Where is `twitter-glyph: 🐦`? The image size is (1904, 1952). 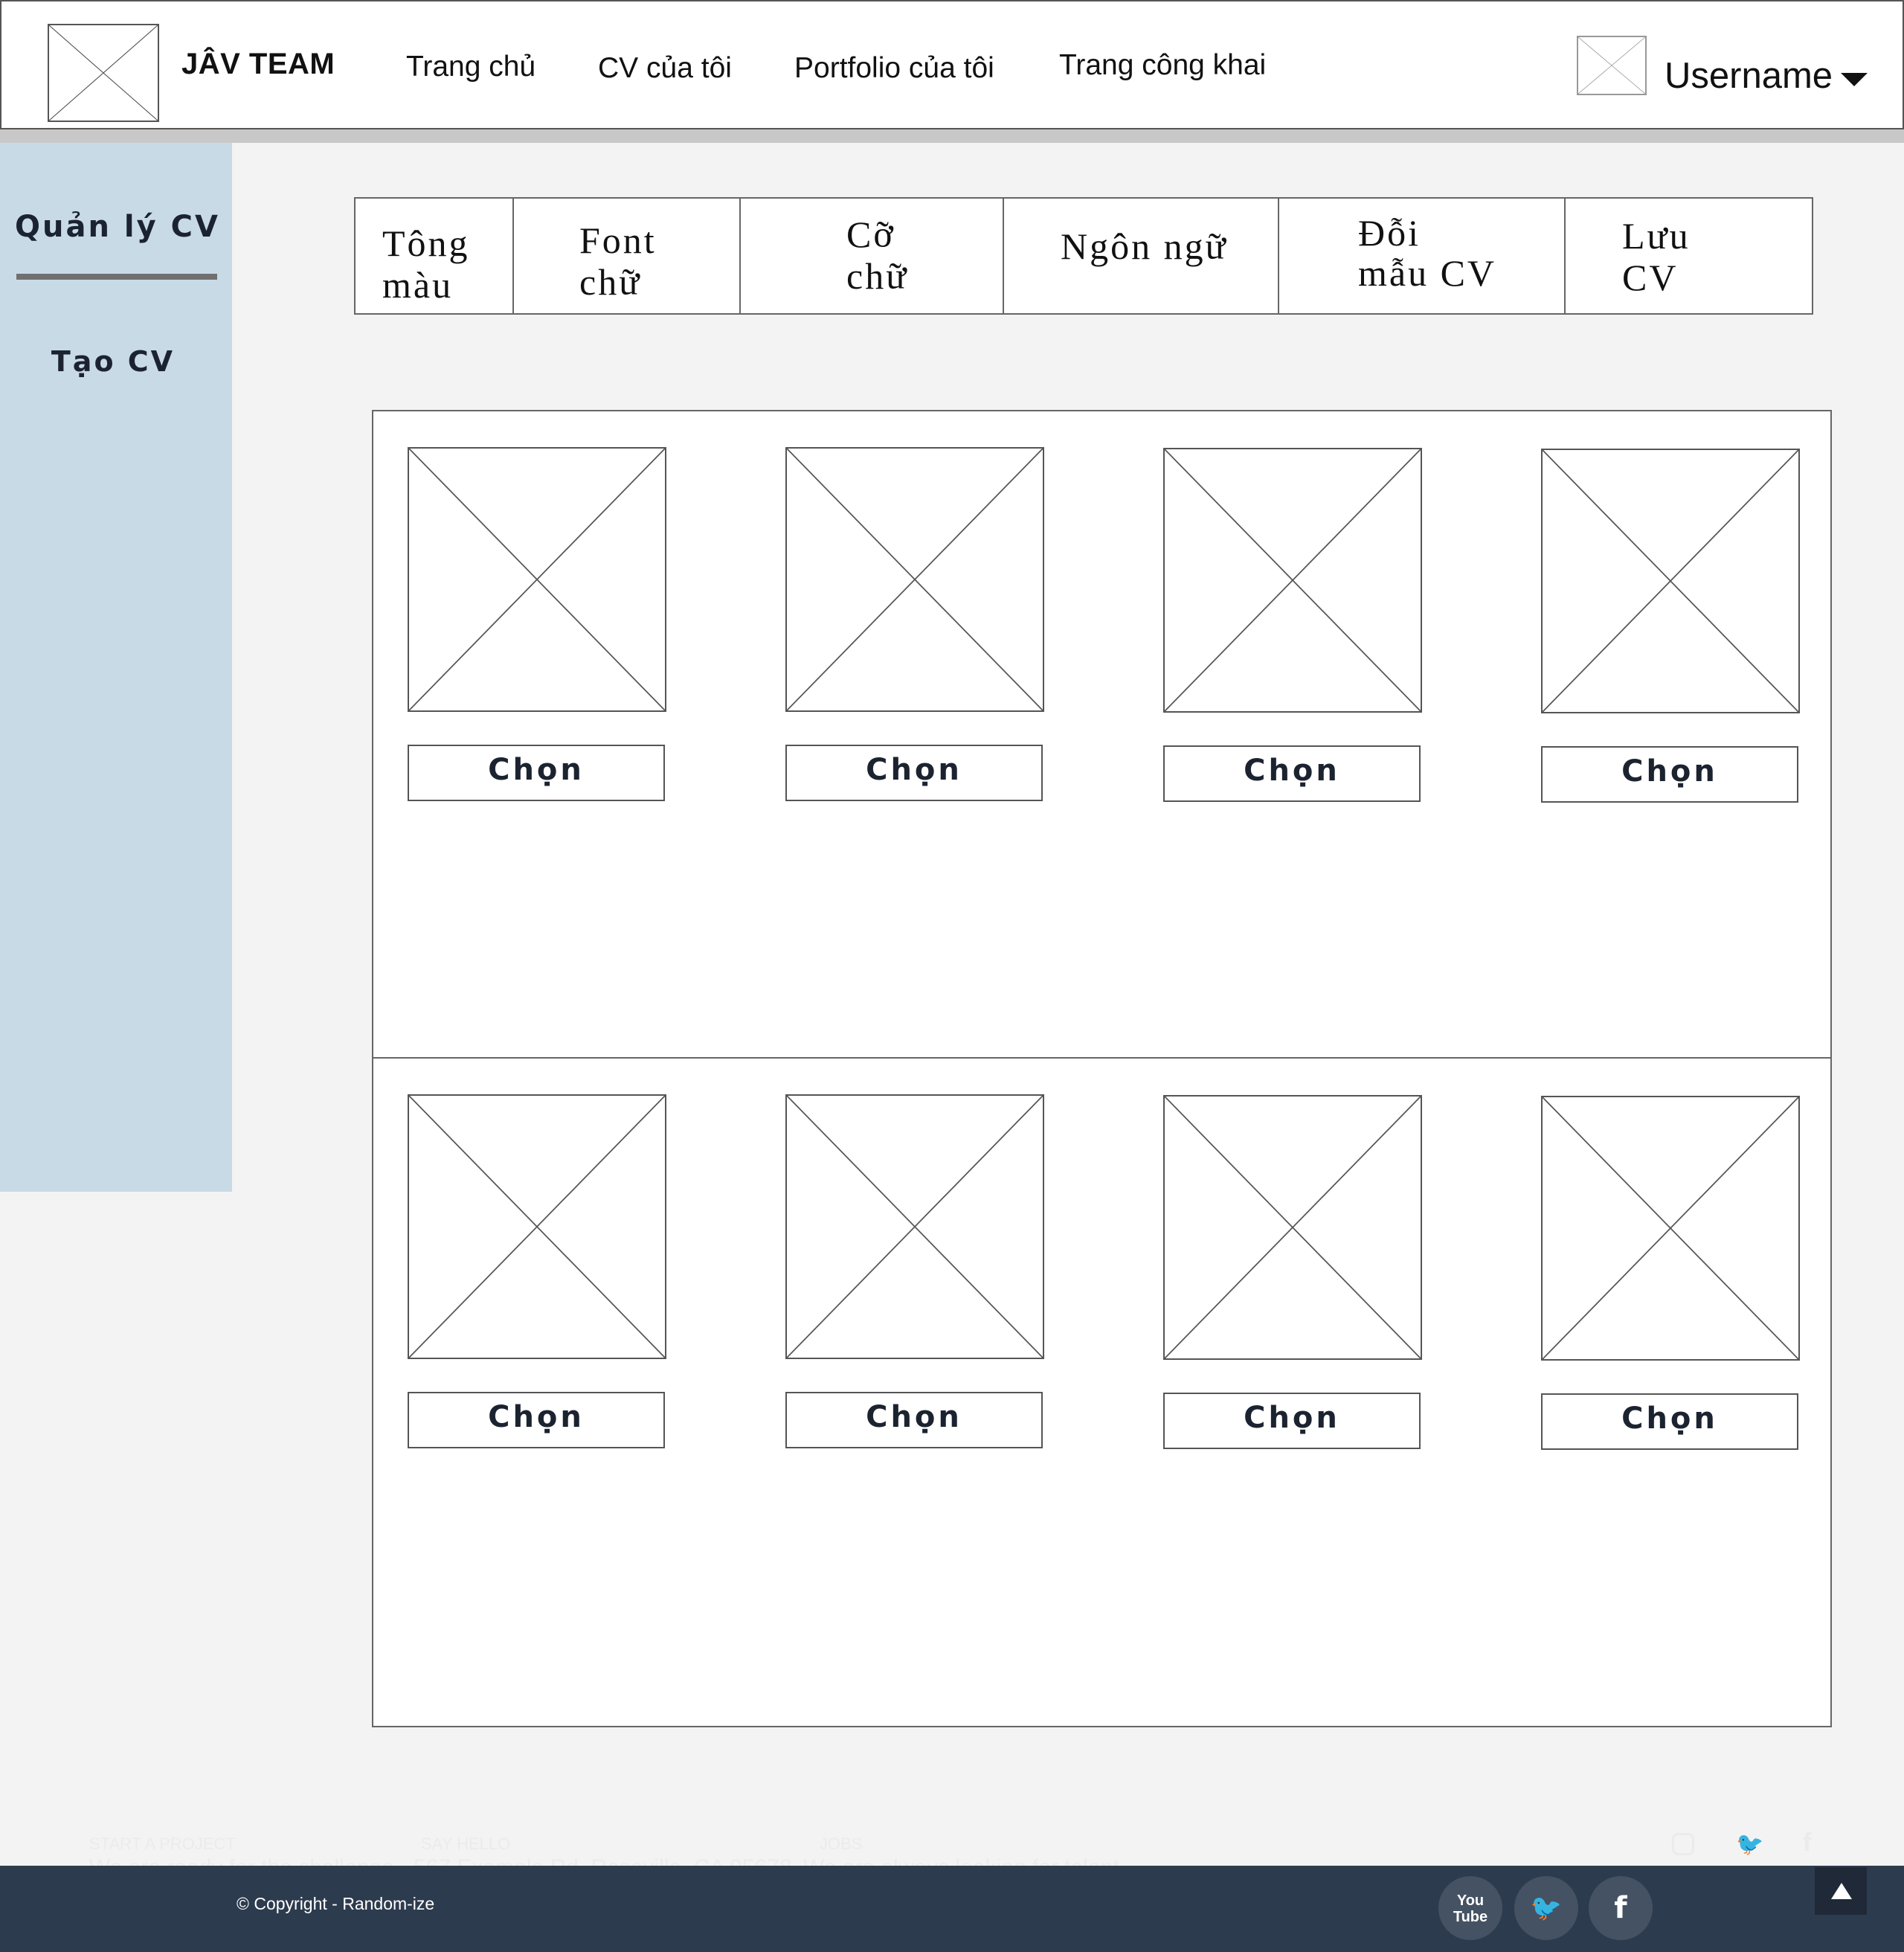
twitter-glyph: 🐦 is located at coordinates (1547, 1908).